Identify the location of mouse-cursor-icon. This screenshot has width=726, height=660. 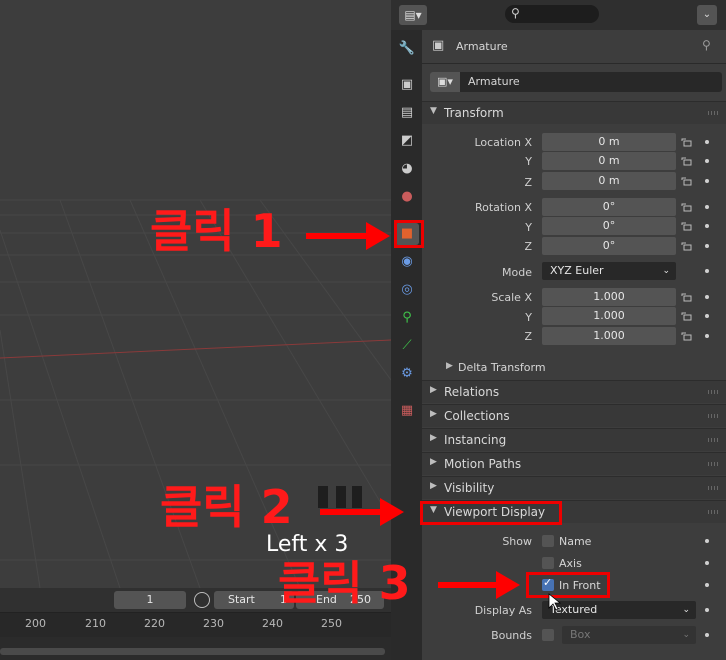
(555, 602).